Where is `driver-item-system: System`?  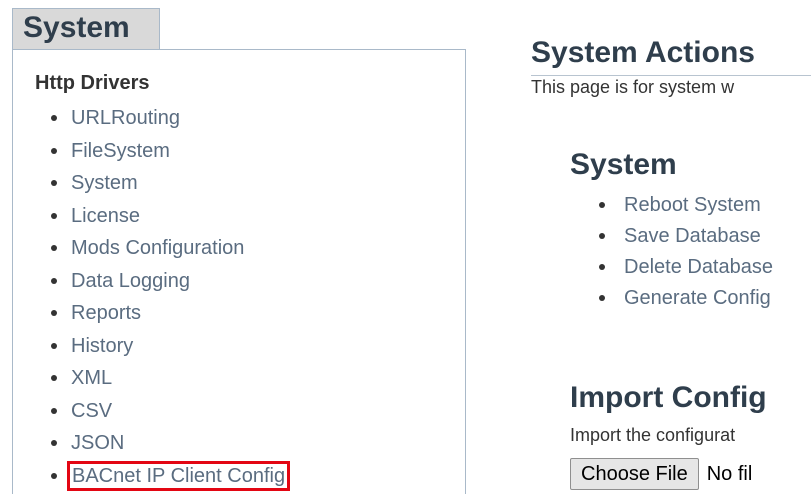 driver-item-system: System is located at coordinates (168, 183).